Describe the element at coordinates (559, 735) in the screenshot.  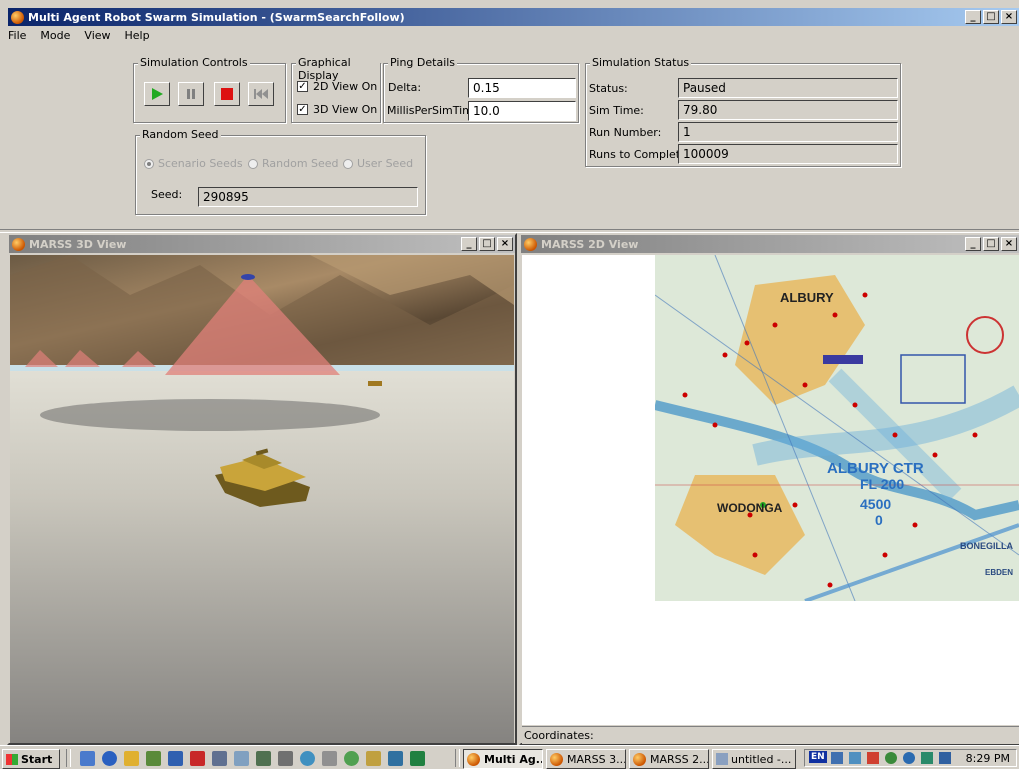
I see `coordinates-label: Coordinates:` at that location.